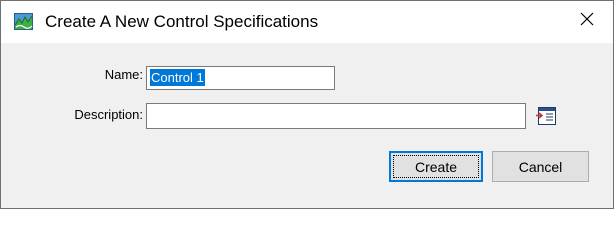 This screenshot has height=240, width=614. Describe the element at coordinates (182, 21) in the screenshot. I see `window-title: Create A New Control Specifications` at that location.